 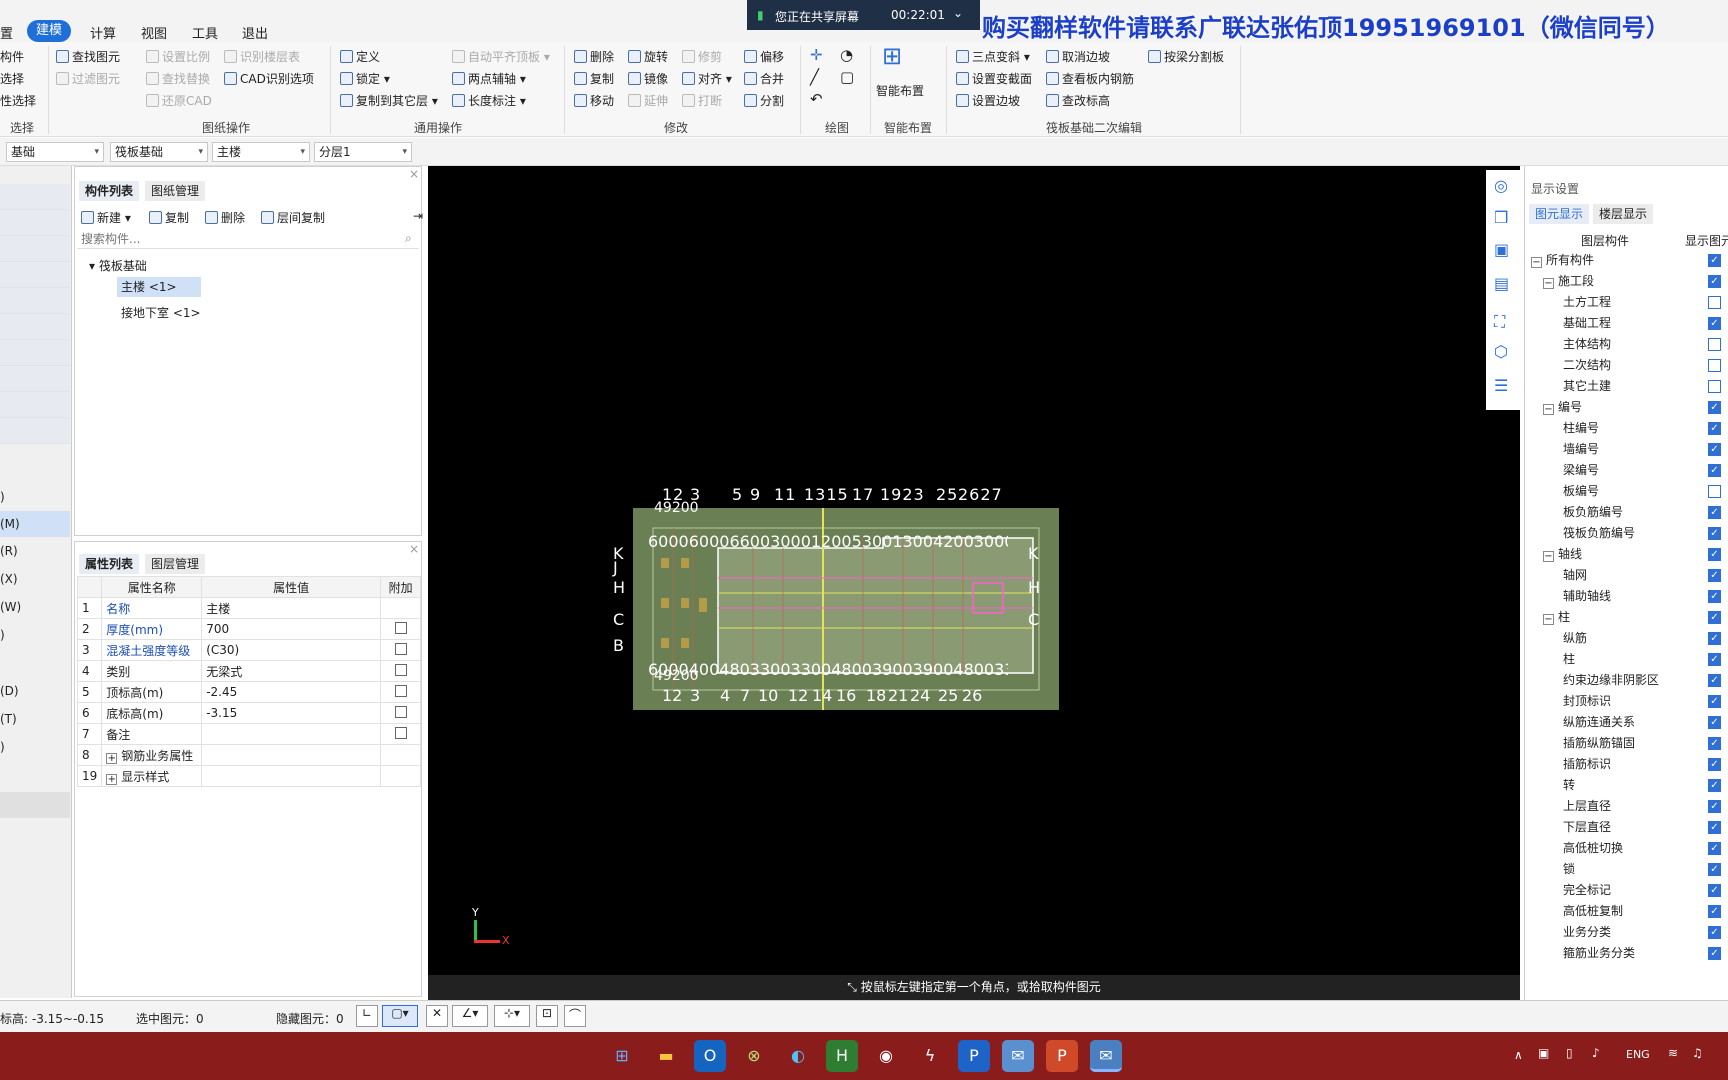 What do you see at coordinates (248, 776) in the screenshot?
I see `table-row: 19 + 显示样式` at bounding box center [248, 776].